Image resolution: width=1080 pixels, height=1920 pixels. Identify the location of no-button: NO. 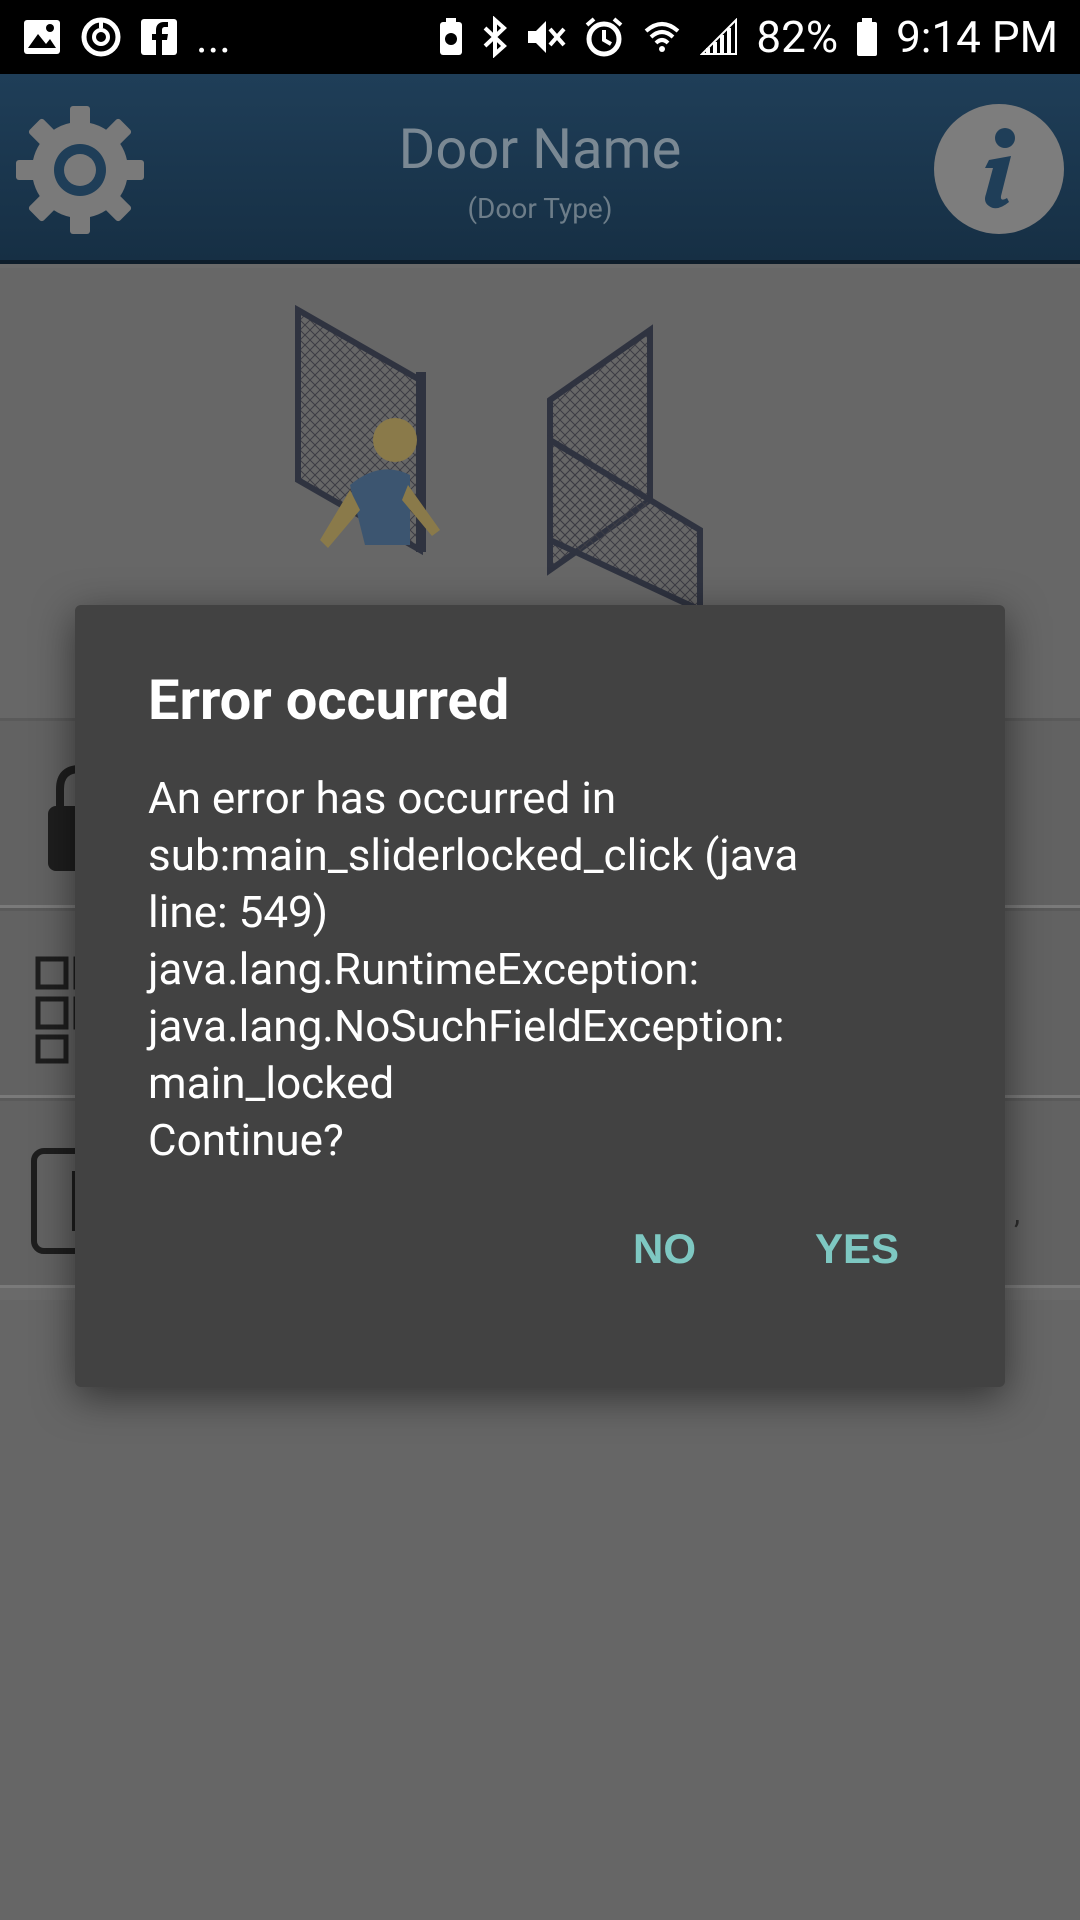
(664, 1249).